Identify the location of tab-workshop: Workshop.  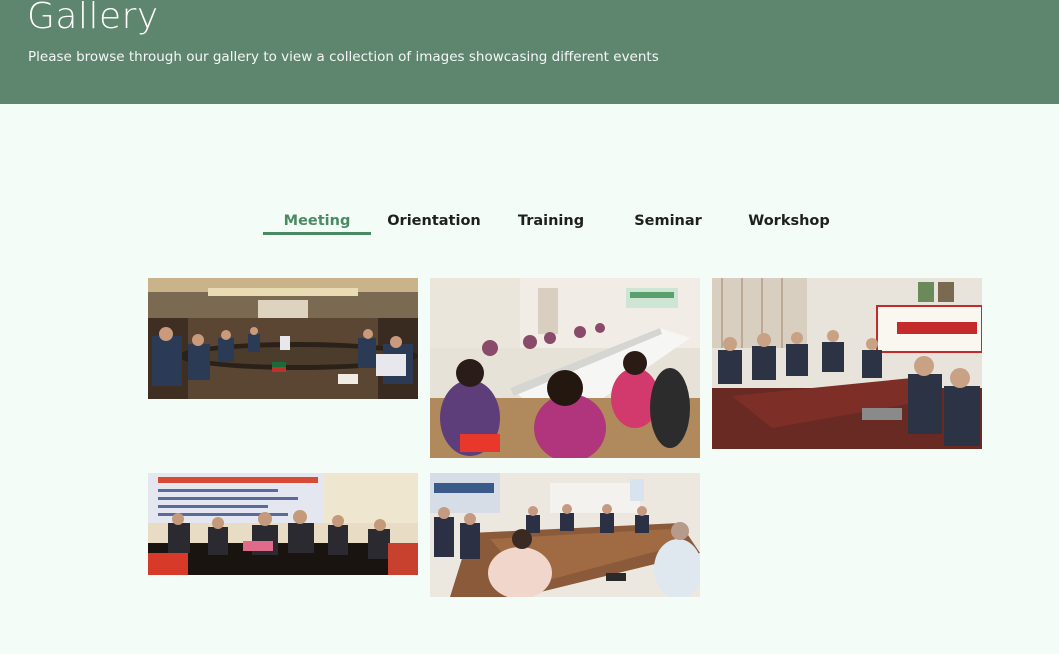
(789, 221).